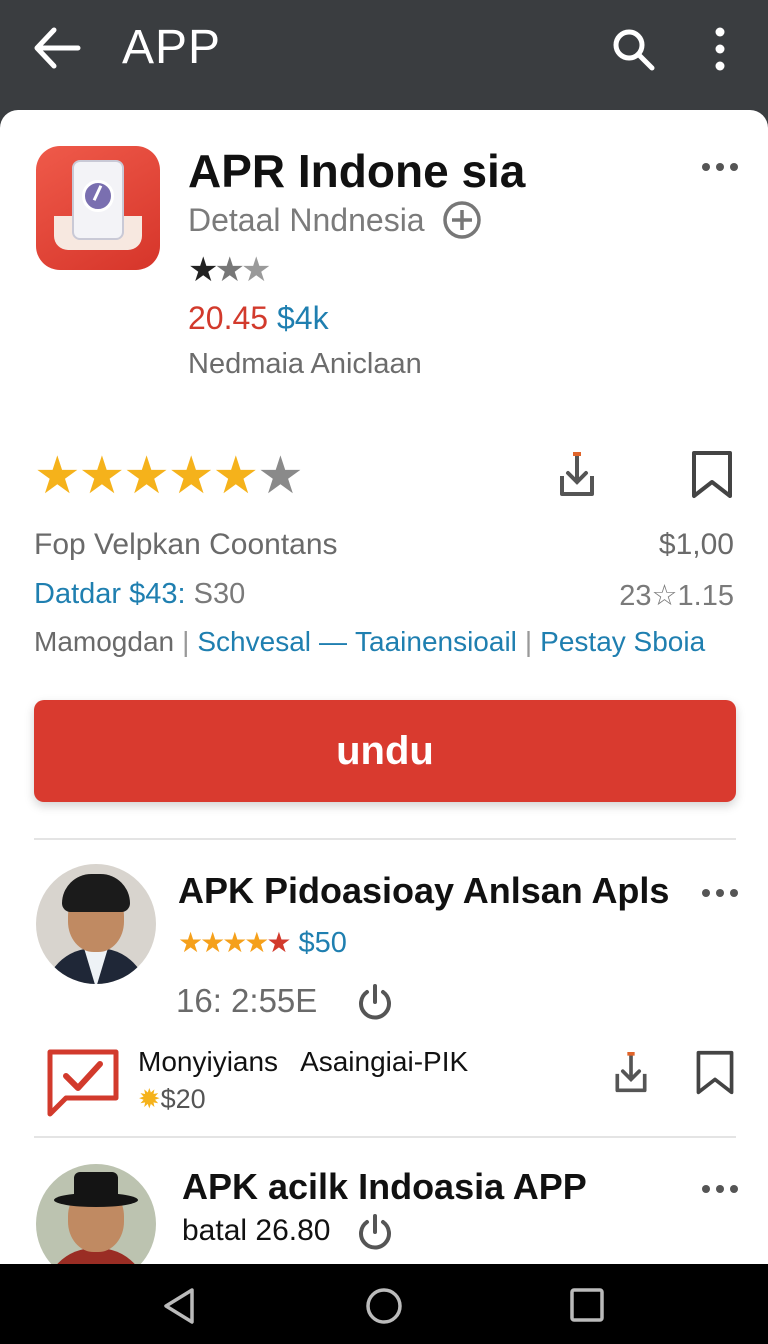 The height and width of the screenshot is (1344, 768). Describe the element at coordinates (96, 1189) in the screenshot. I see `hat-icon` at that location.